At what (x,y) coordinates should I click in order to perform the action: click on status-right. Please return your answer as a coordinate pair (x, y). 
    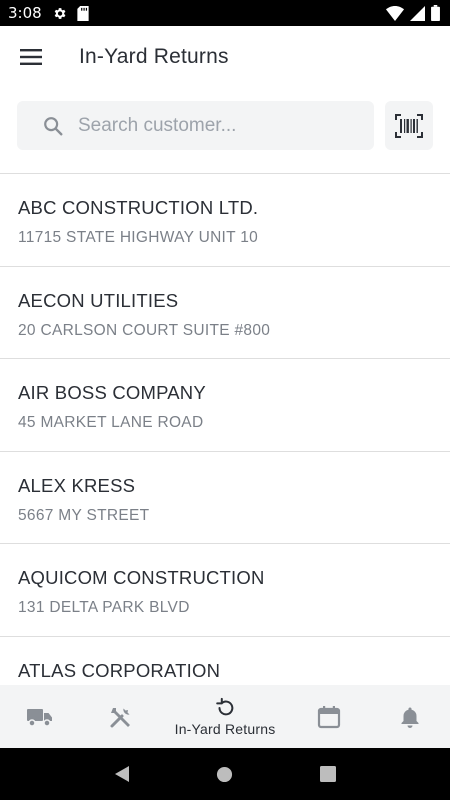
    Looking at the image, I should click on (413, 13).